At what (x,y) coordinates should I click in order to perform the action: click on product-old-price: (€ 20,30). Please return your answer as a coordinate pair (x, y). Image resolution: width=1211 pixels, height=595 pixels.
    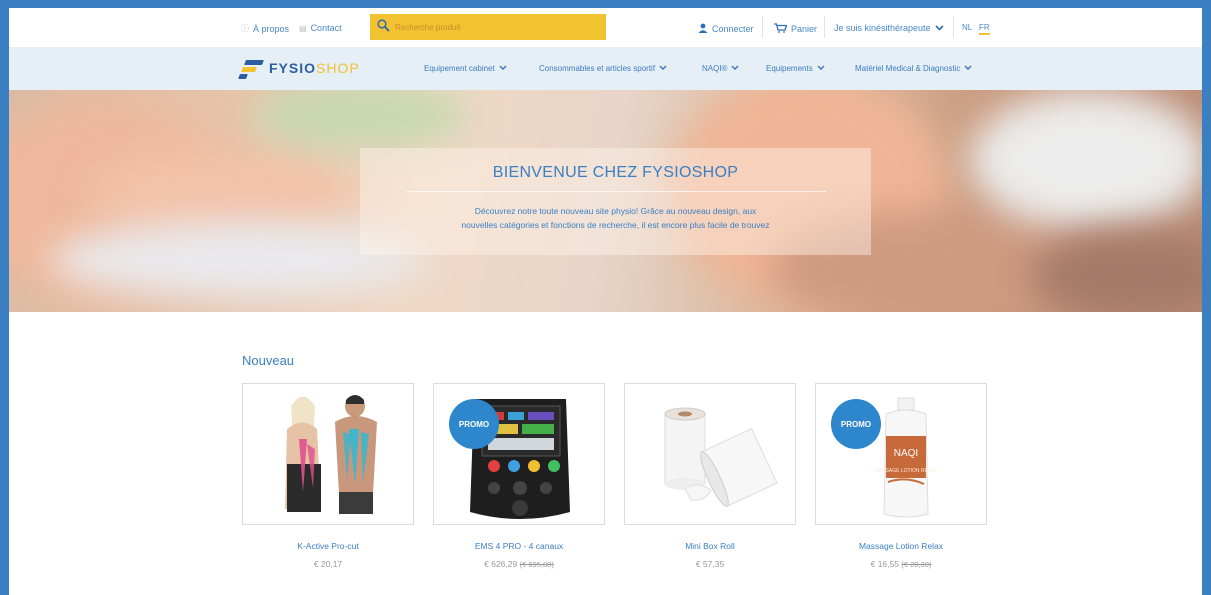
    Looking at the image, I should click on (916, 564).